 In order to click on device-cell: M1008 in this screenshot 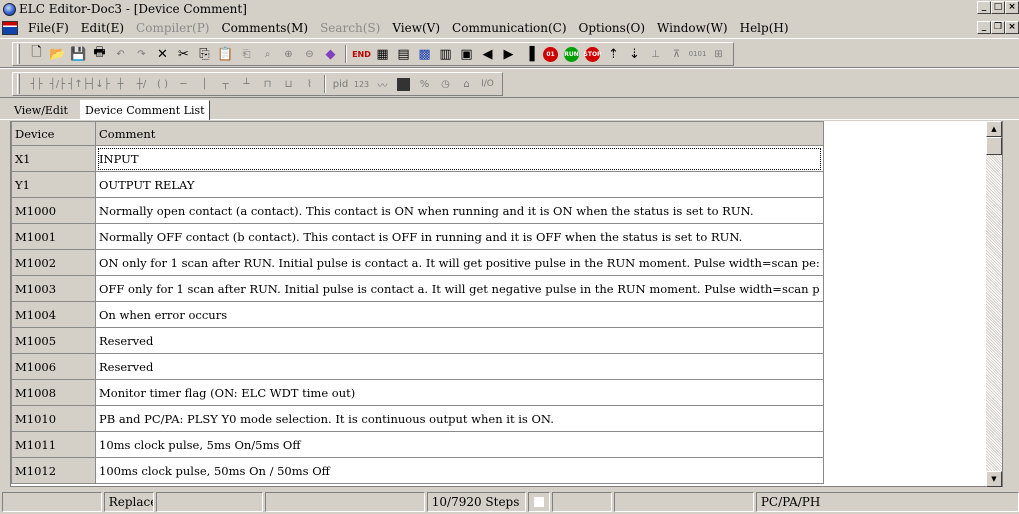, I will do `click(53, 392)`.